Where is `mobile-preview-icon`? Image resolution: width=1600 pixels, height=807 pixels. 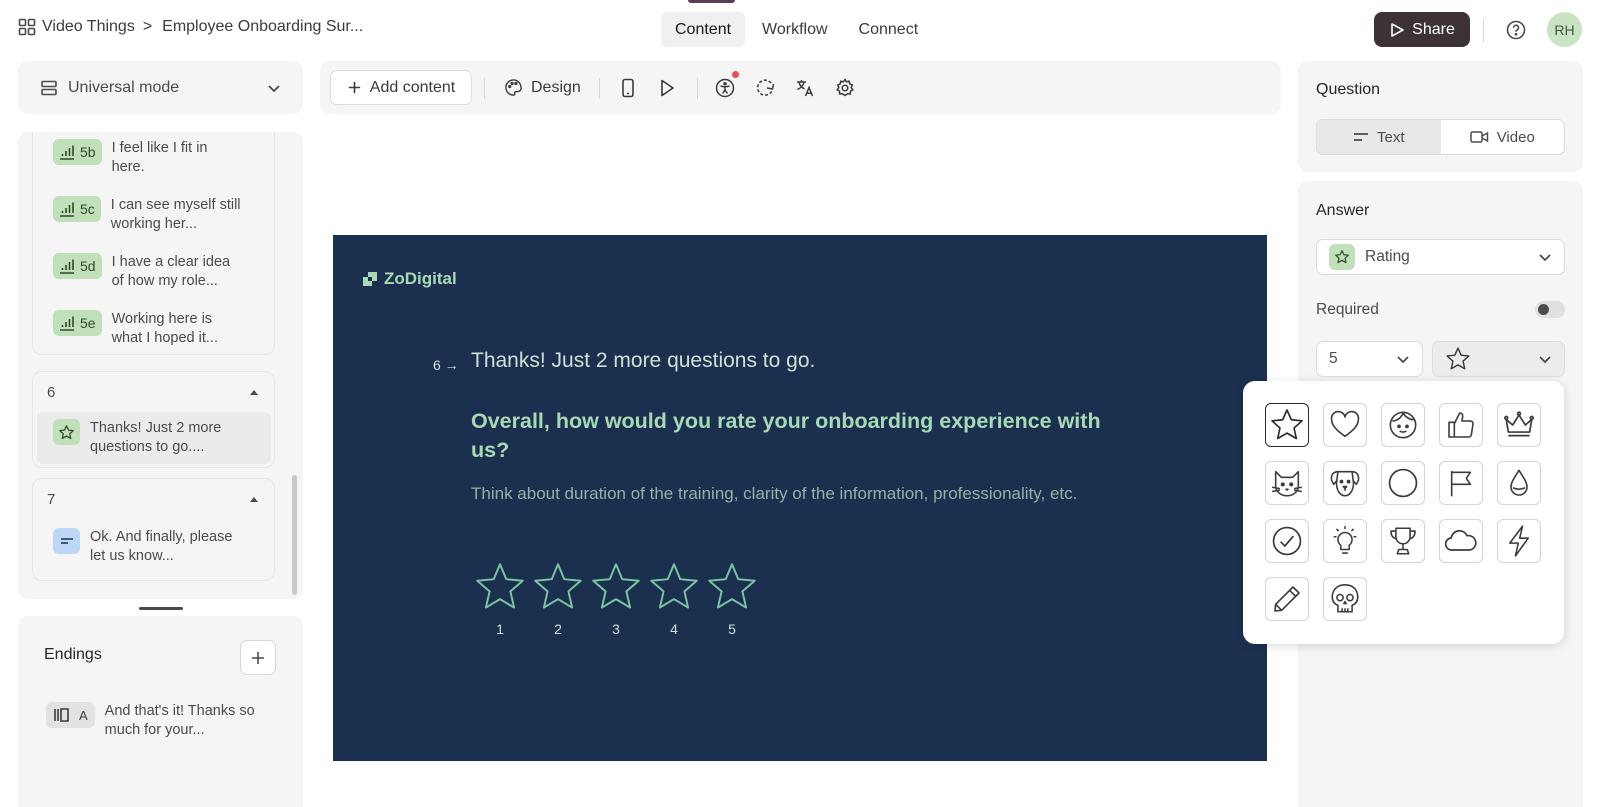
mobile-preview-icon is located at coordinates (628, 88).